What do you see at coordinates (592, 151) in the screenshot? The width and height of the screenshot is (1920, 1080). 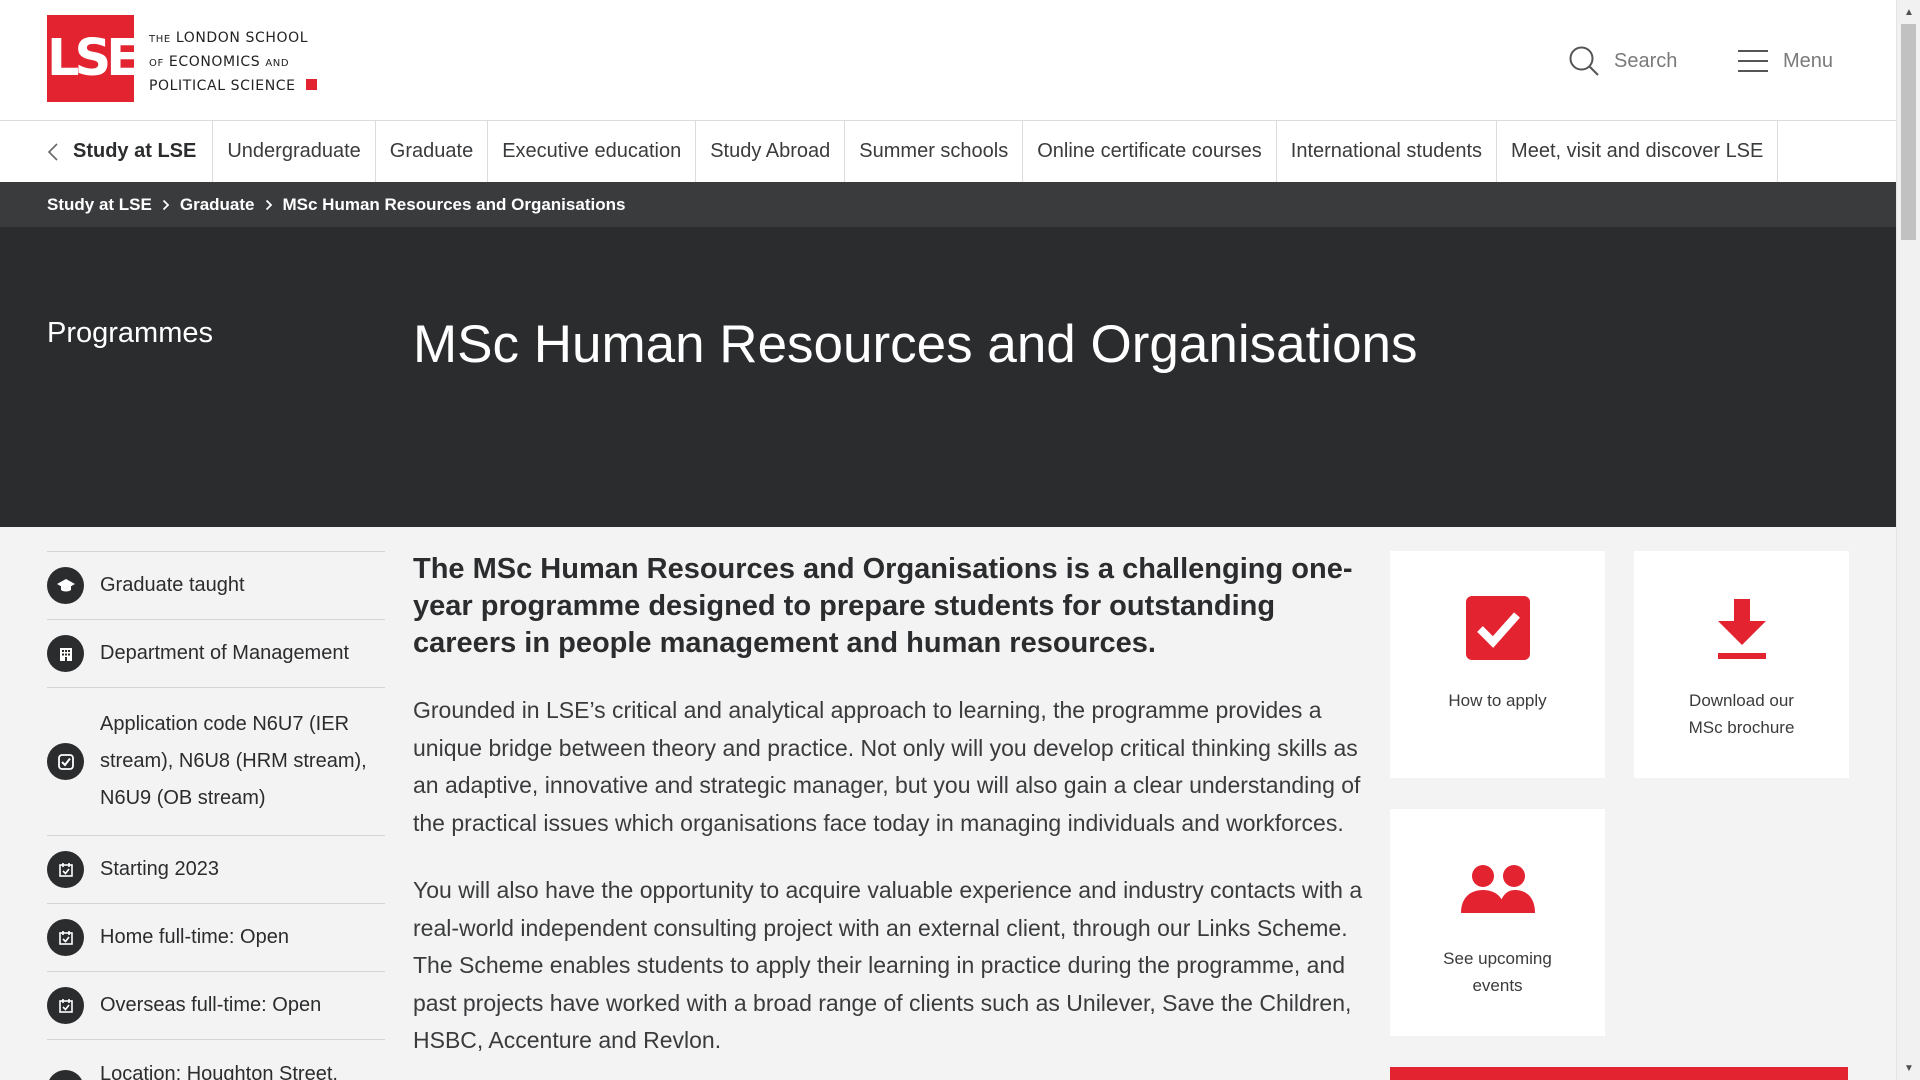 I see `subnav-item-executive-education: Executive education` at bounding box center [592, 151].